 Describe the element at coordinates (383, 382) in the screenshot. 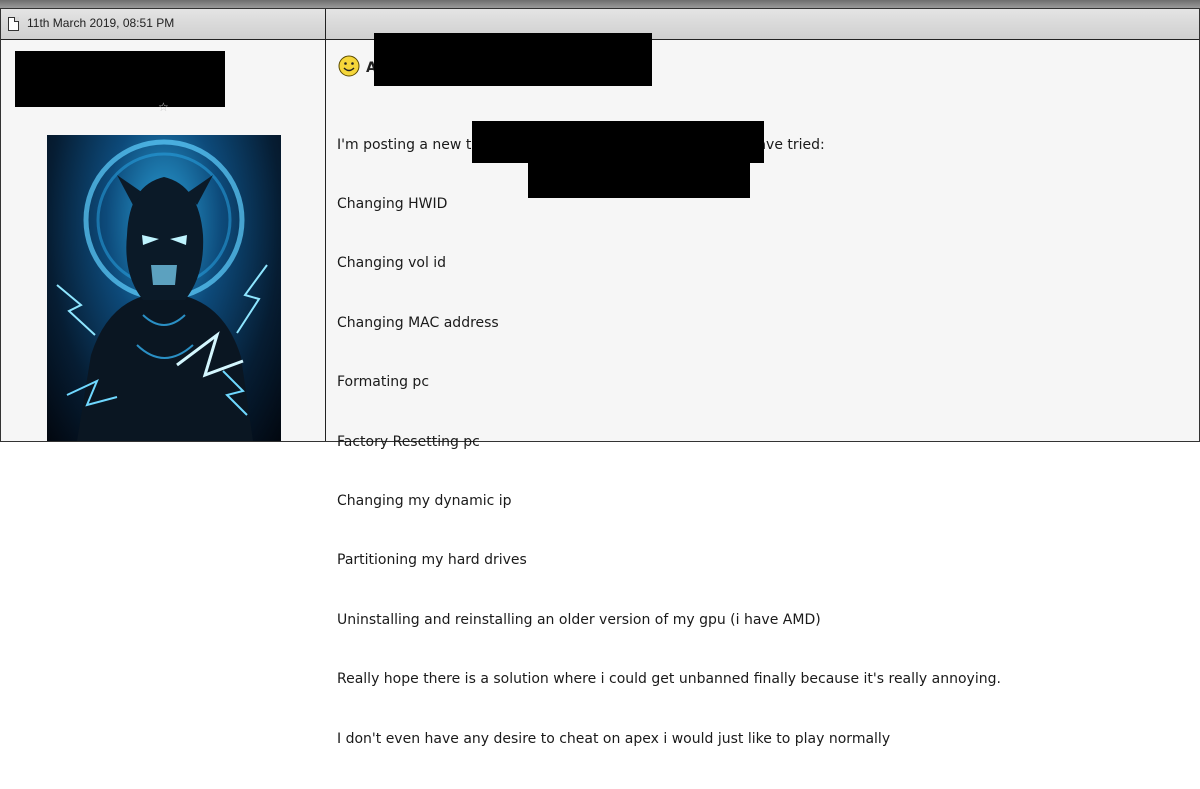

I see `message-line: Formating pc` at that location.